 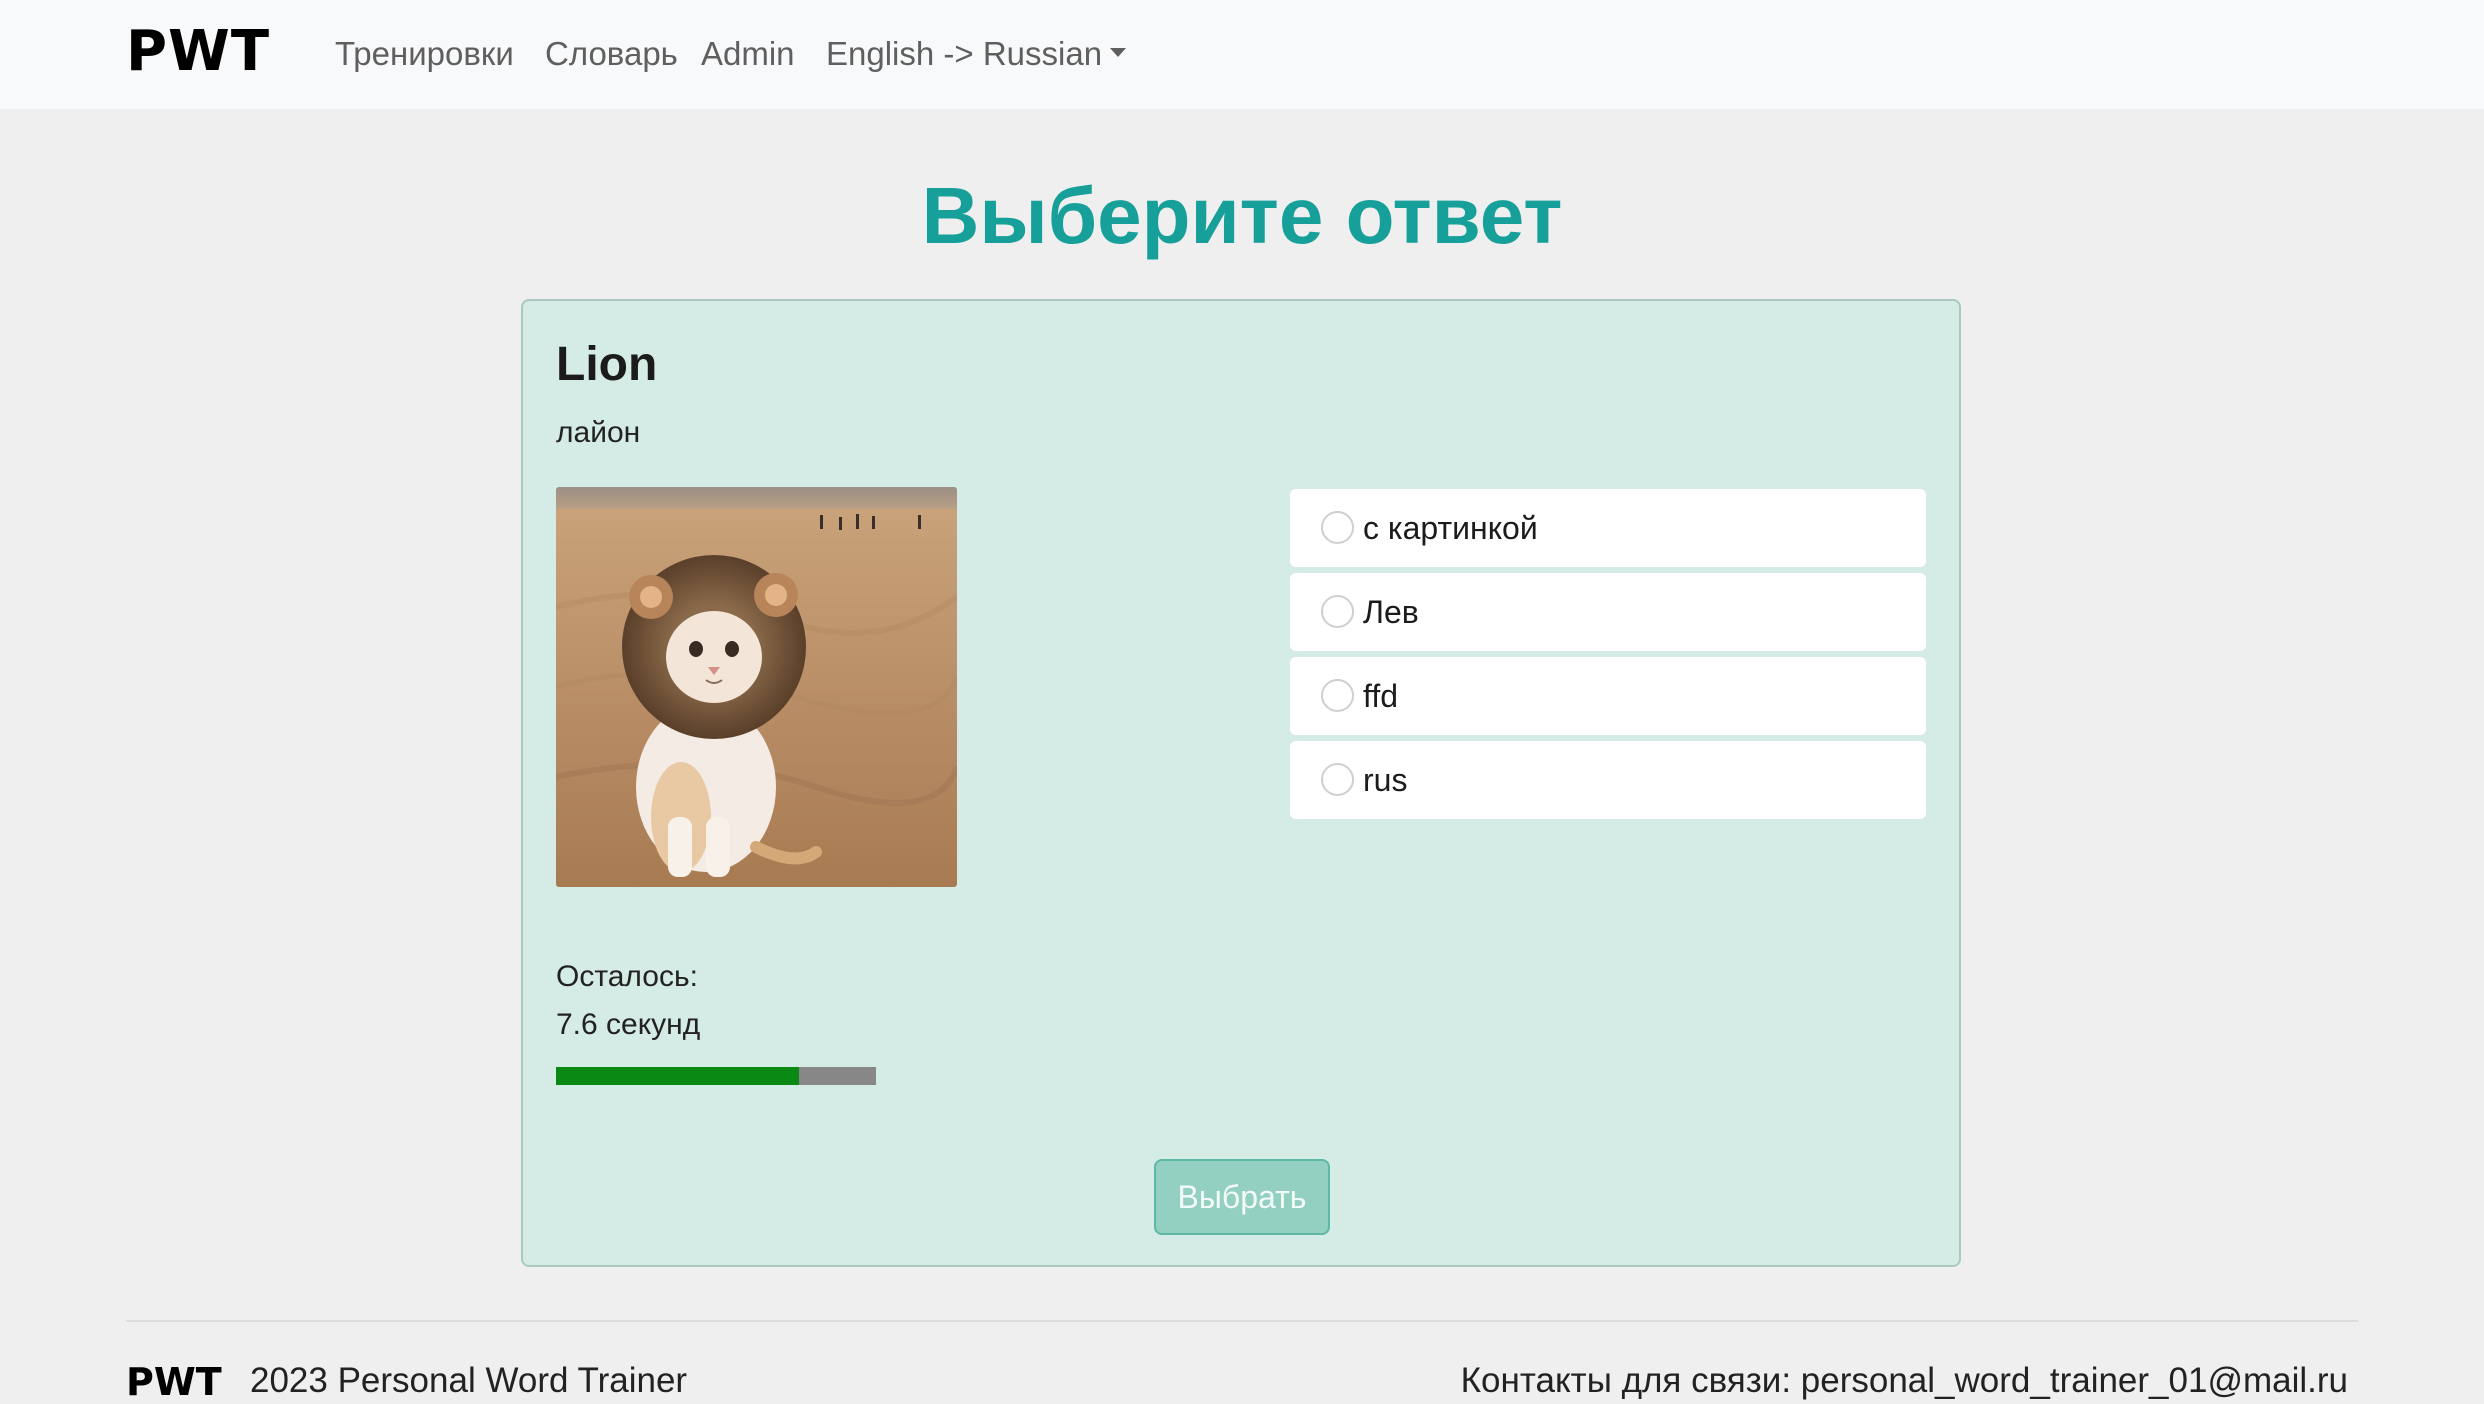 I want to click on nav-link-dictionary: Словарь, so click(x=611, y=54).